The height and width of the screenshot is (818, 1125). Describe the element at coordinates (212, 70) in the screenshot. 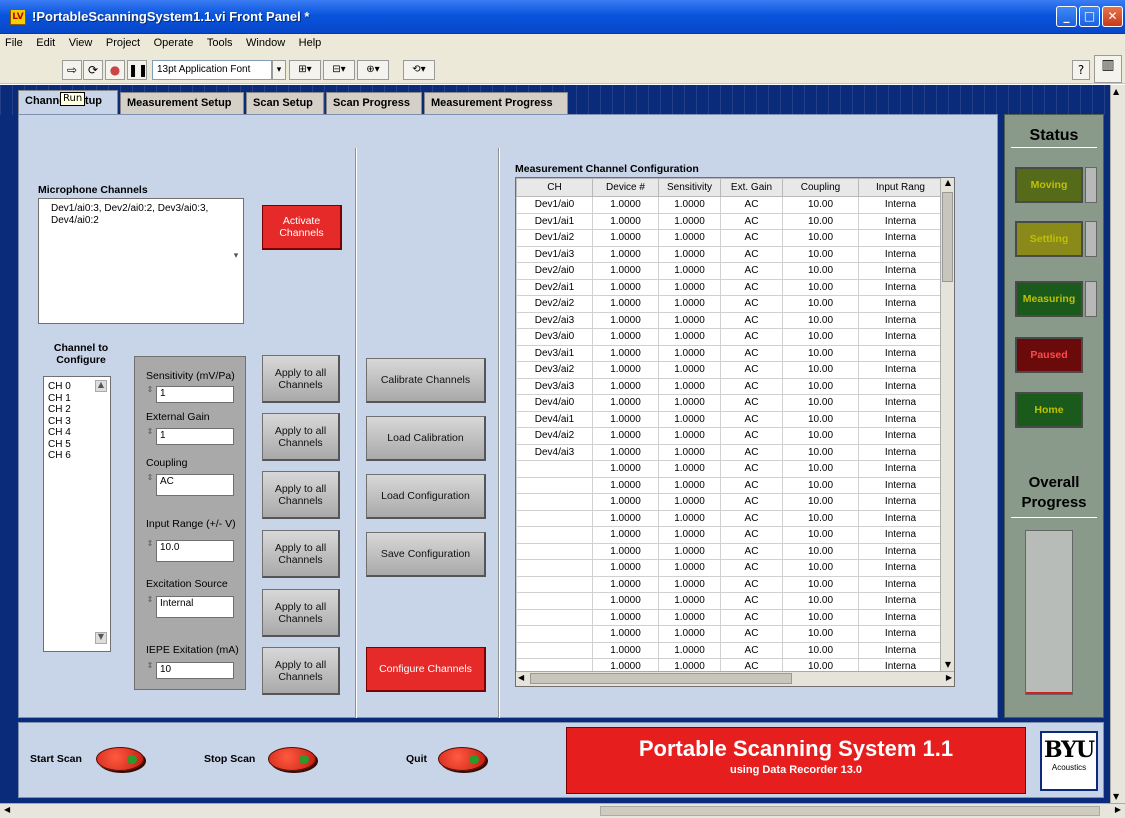

I see `font-select: 13pt Application Font` at that location.